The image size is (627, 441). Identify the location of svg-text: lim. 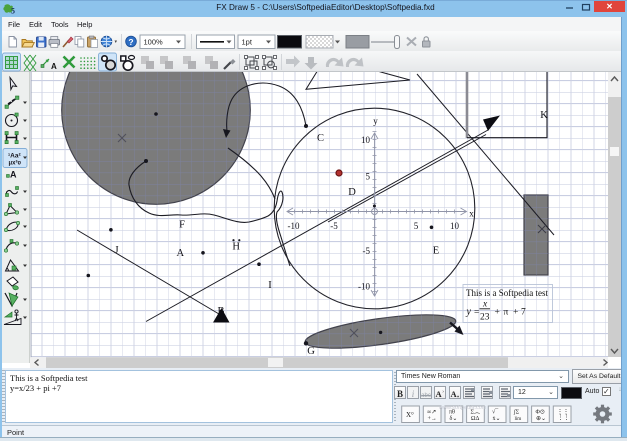
(518, 419).